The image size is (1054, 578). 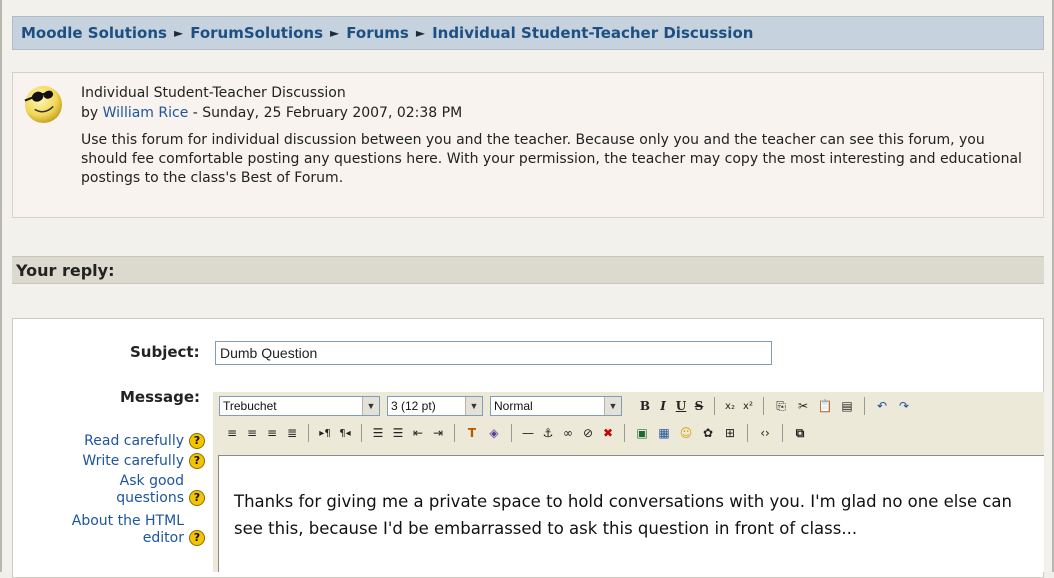 What do you see at coordinates (133, 461) in the screenshot?
I see `help-link-write-carefully: Write carefully` at bounding box center [133, 461].